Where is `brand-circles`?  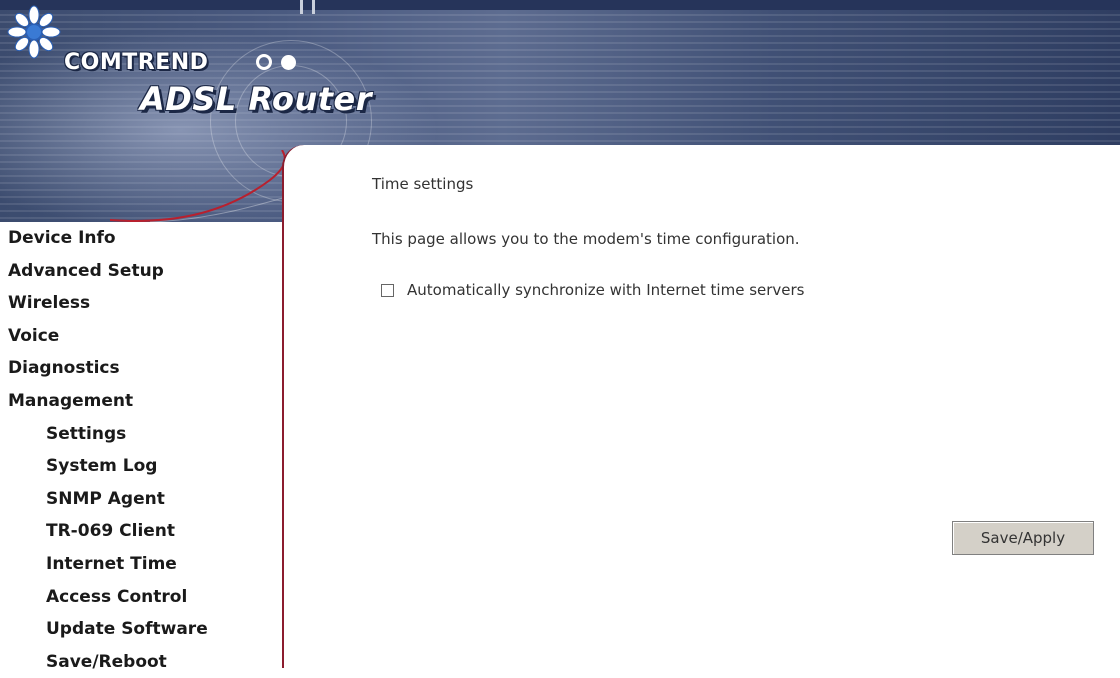 brand-circles is located at coordinates (278, 64).